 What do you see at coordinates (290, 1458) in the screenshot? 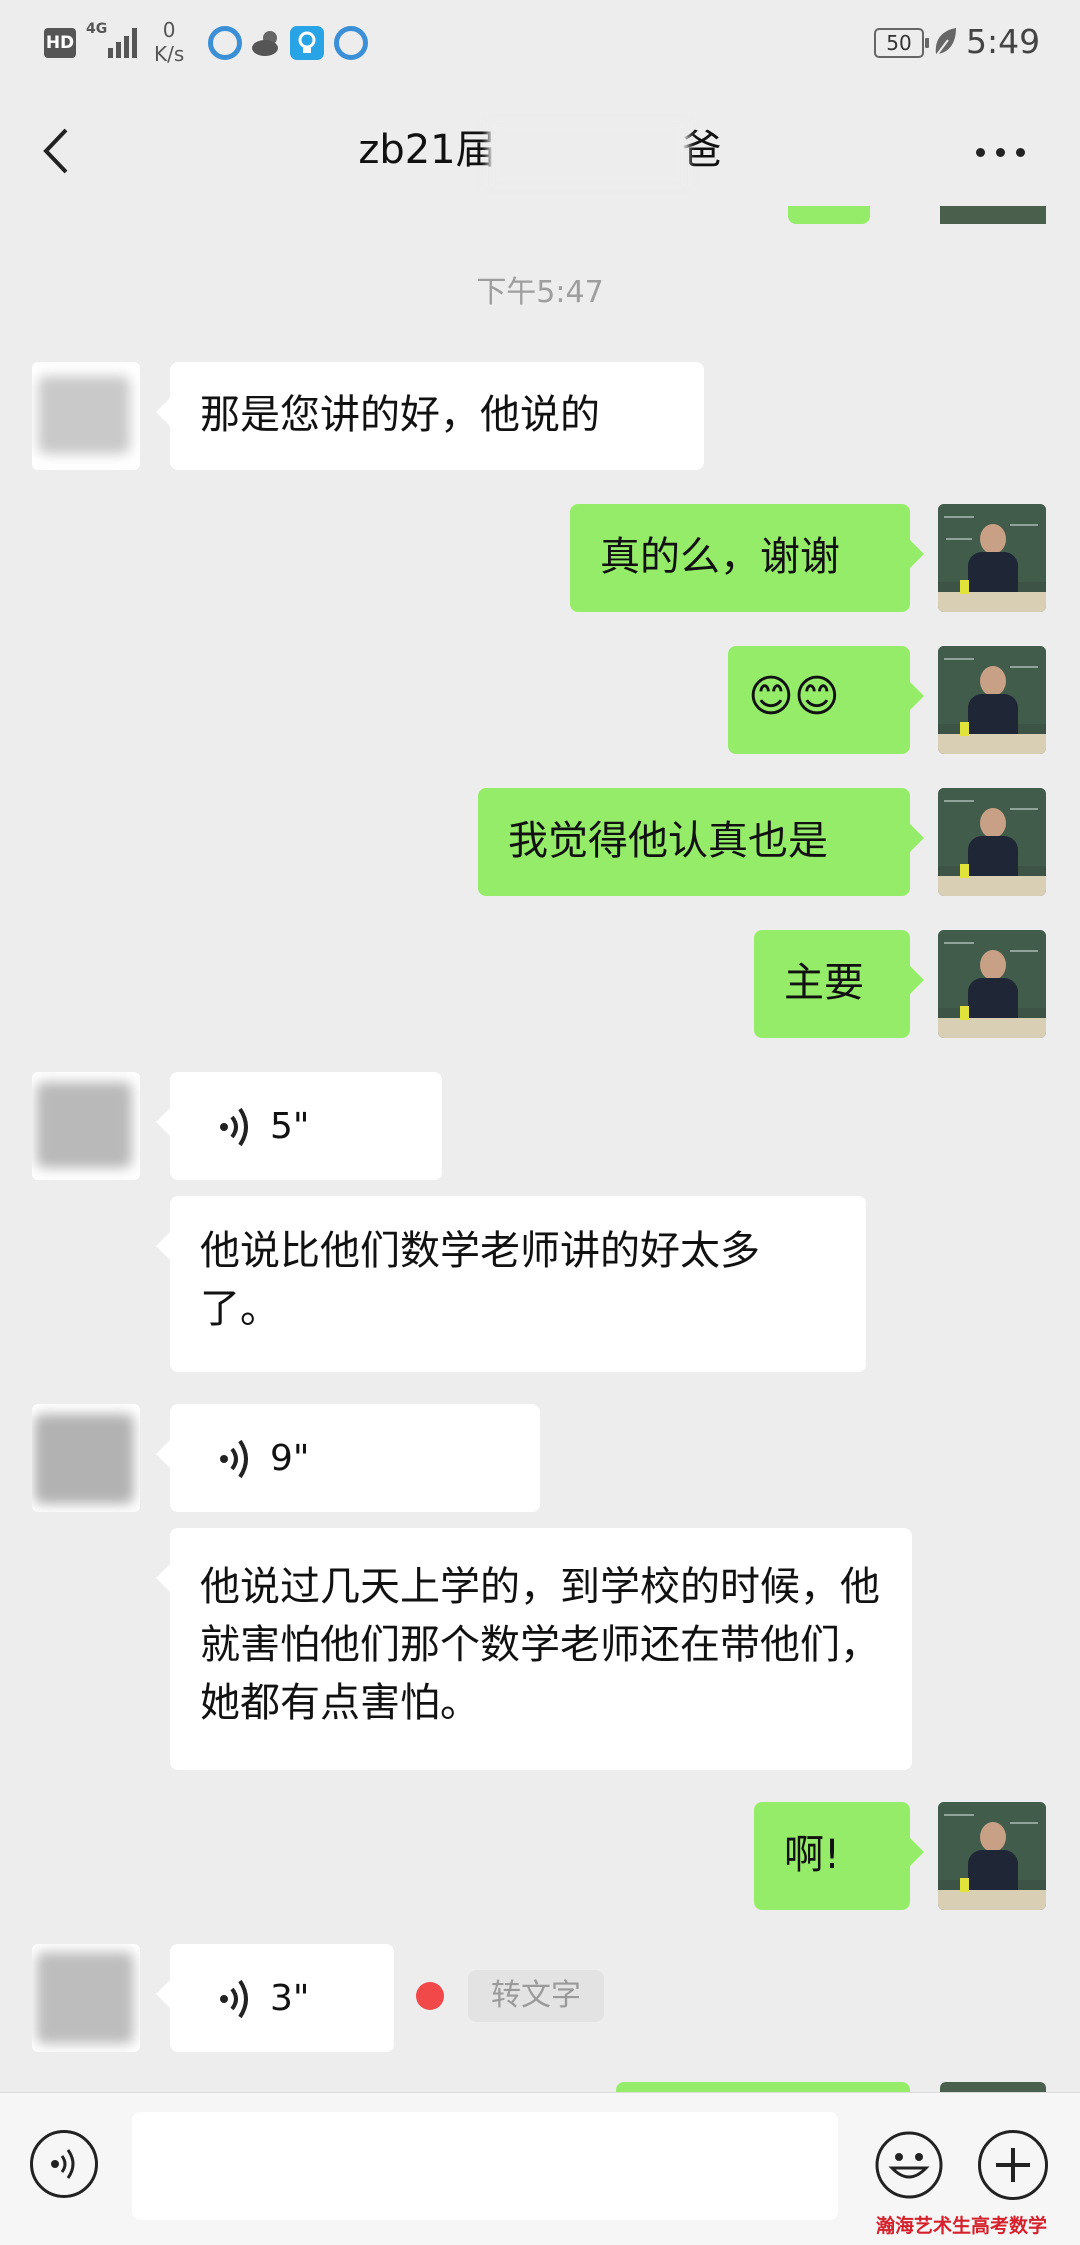
I see `voice-duration: 9"` at bounding box center [290, 1458].